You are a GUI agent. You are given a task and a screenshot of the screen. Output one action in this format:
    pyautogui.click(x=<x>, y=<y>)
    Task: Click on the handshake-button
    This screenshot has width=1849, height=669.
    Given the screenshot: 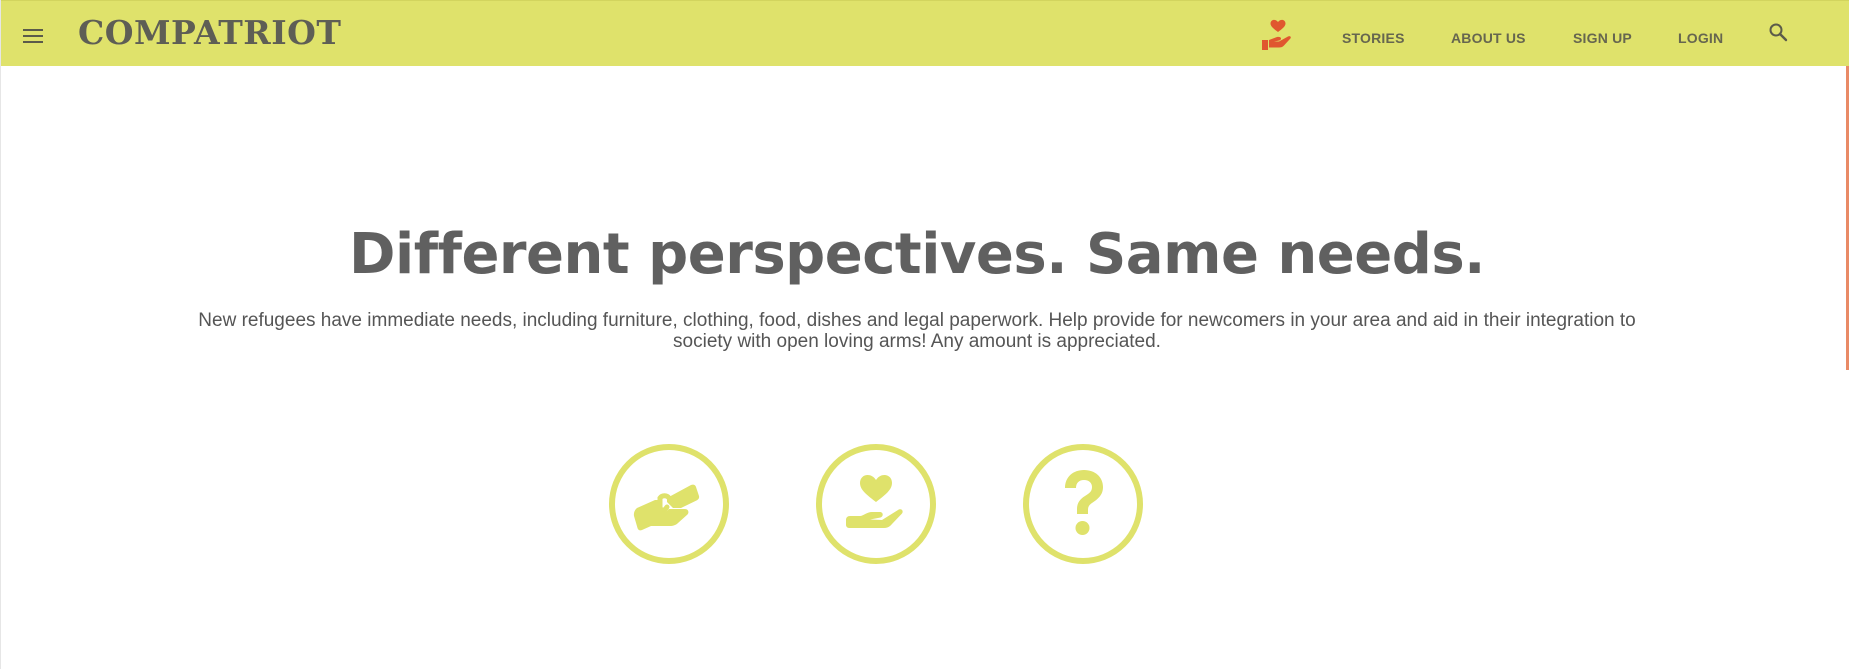 What is the action you would take?
    pyautogui.click(x=669, y=504)
    